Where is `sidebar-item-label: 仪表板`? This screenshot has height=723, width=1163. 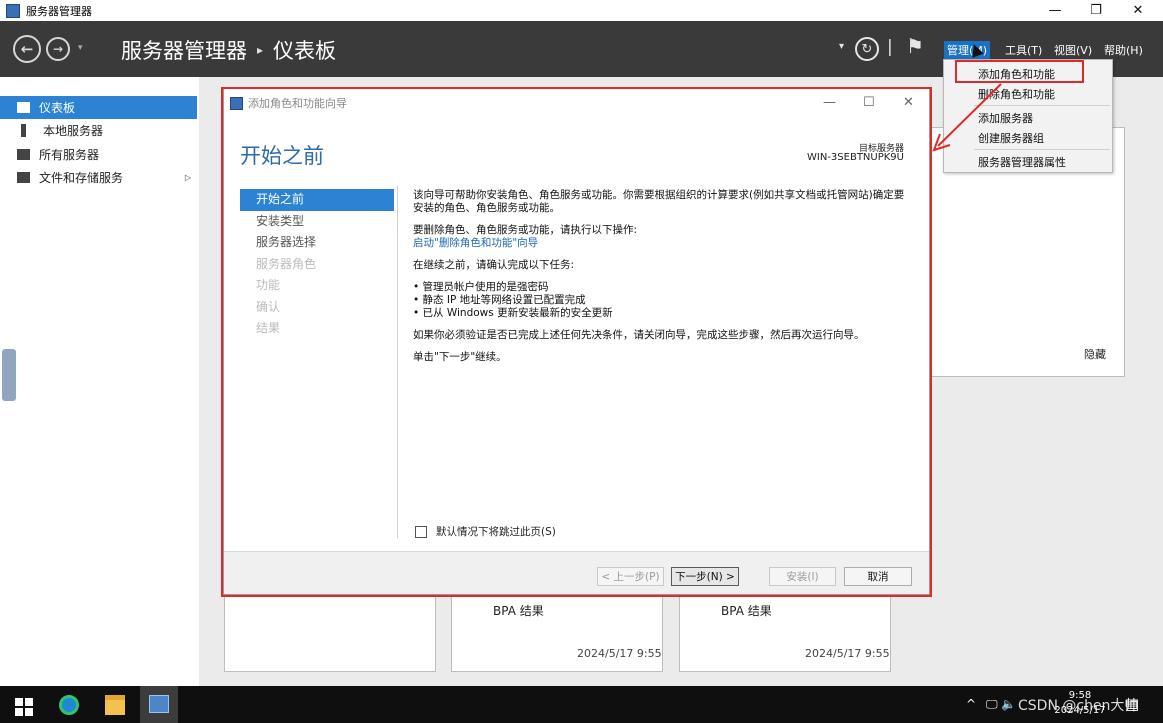
sidebar-item-label: 仪表板 is located at coordinates (57, 108).